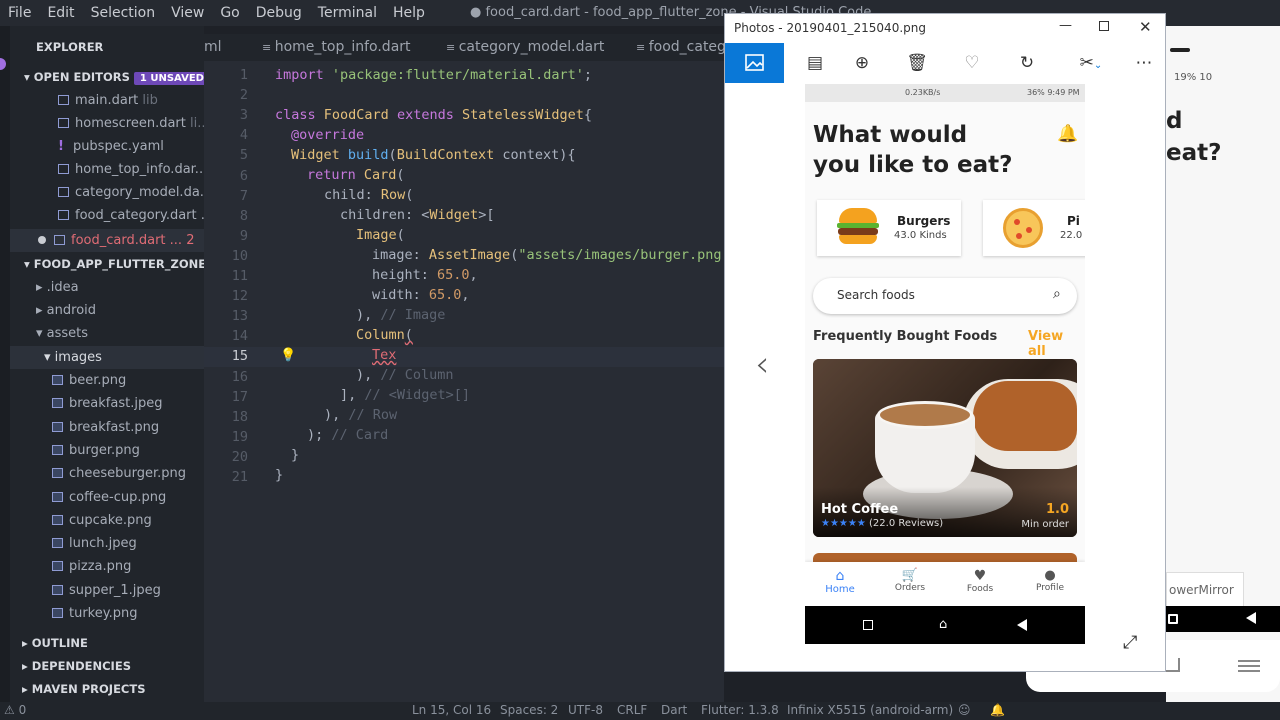 This screenshot has width=1280, height=720. Describe the element at coordinates (19, 13) in the screenshot. I see `menu-file: File` at that location.